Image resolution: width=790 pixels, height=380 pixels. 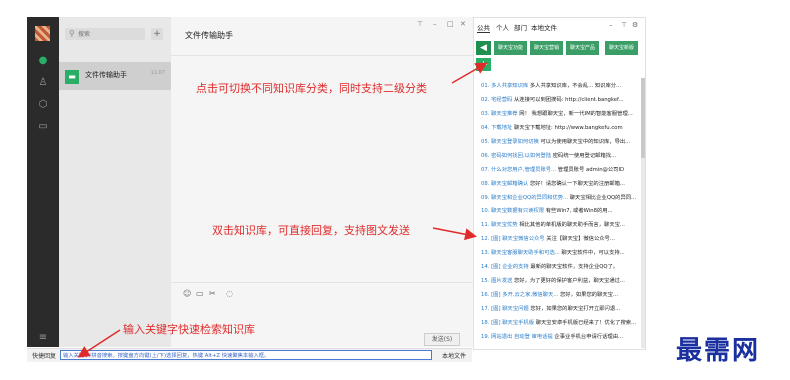 What do you see at coordinates (718, 351) in the screenshot?
I see `brand-watermark: 最需网` at bounding box center [718, 351].